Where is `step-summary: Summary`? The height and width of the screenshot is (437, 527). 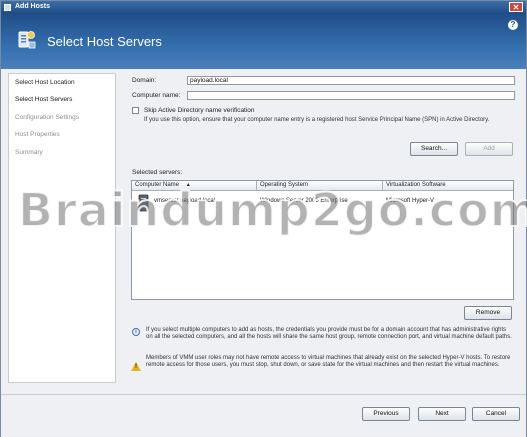
step-summary: Summary is located at coordinates (29, 152).